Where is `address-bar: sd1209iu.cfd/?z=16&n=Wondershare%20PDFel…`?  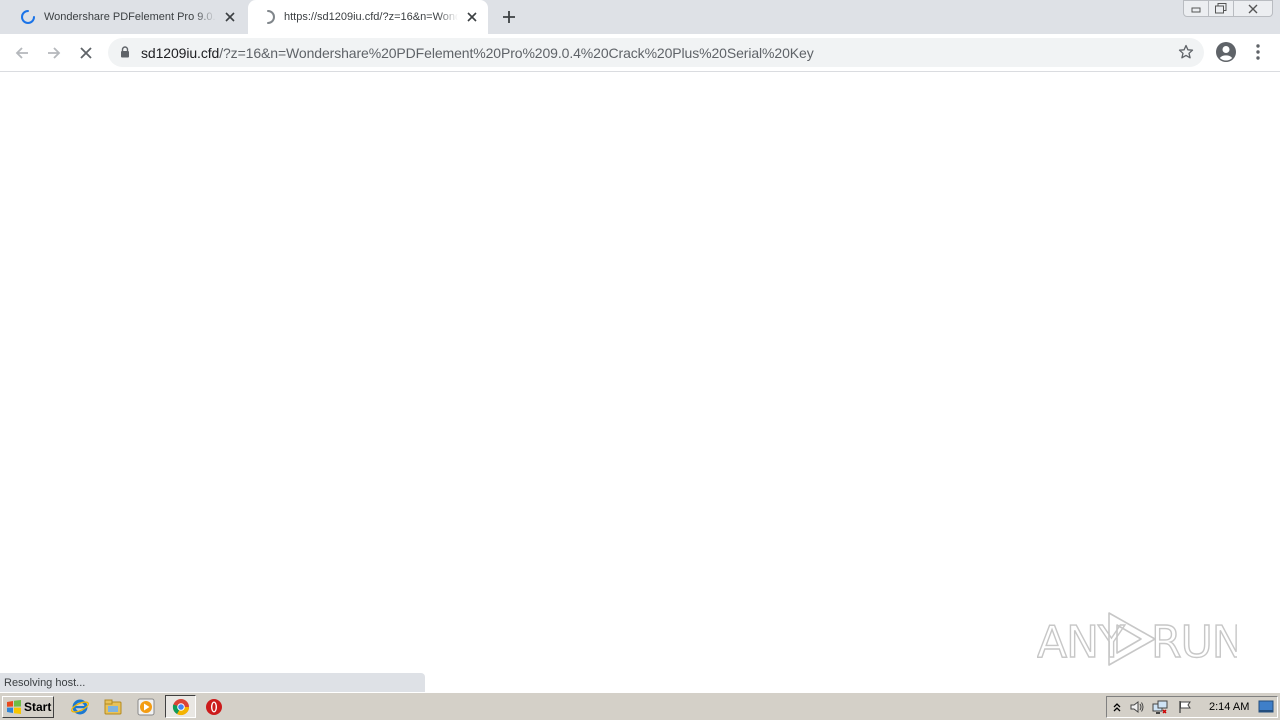
address-bar: sd1209iu.cfd/?z=16&n=Wondershare%20PDFel… is located at coordinates (656, 52).